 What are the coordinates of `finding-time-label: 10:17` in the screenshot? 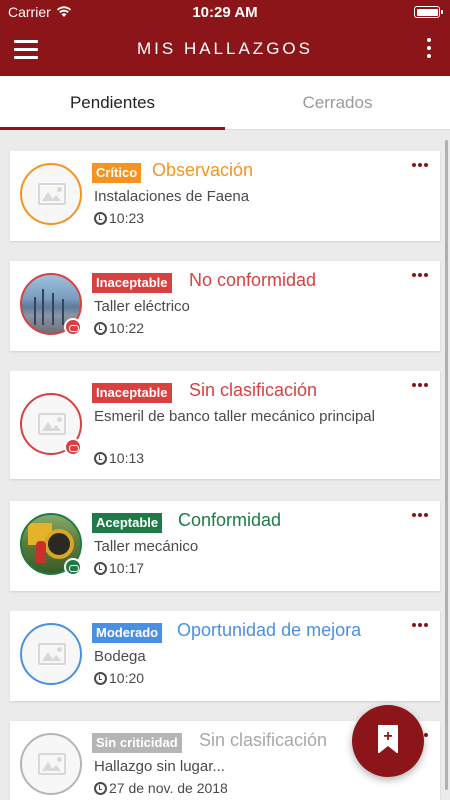 It's located at (127, 568).